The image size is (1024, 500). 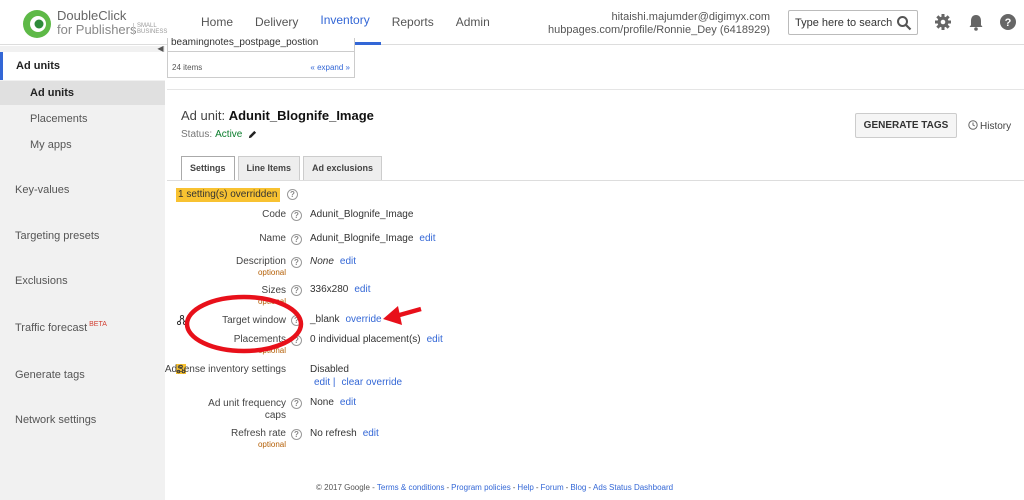 I want to click on search-box, so click(x=853, y=22).